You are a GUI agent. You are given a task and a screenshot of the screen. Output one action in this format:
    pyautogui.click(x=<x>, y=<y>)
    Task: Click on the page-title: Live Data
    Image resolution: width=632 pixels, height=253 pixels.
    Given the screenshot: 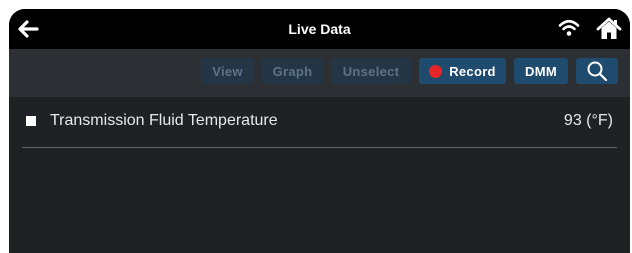 What is the action you would take?
    pyautogui.click(x=319, y=29)
    